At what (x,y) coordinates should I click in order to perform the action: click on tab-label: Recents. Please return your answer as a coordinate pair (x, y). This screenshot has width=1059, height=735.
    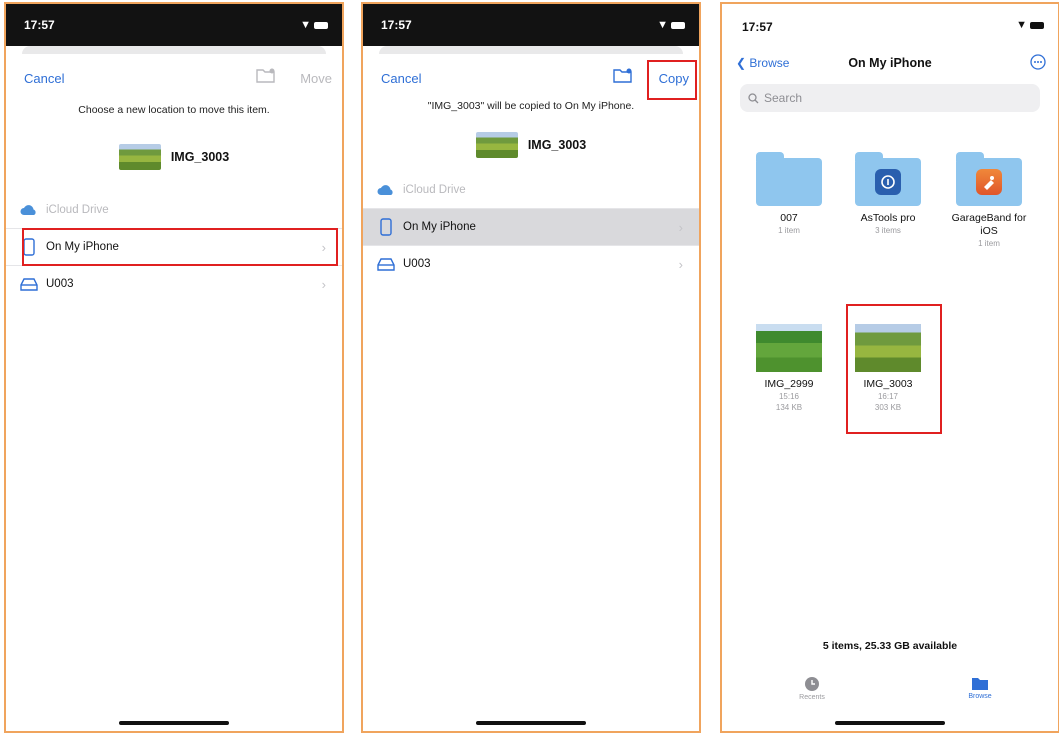
    Looking at the image, I should click on (812, 697).